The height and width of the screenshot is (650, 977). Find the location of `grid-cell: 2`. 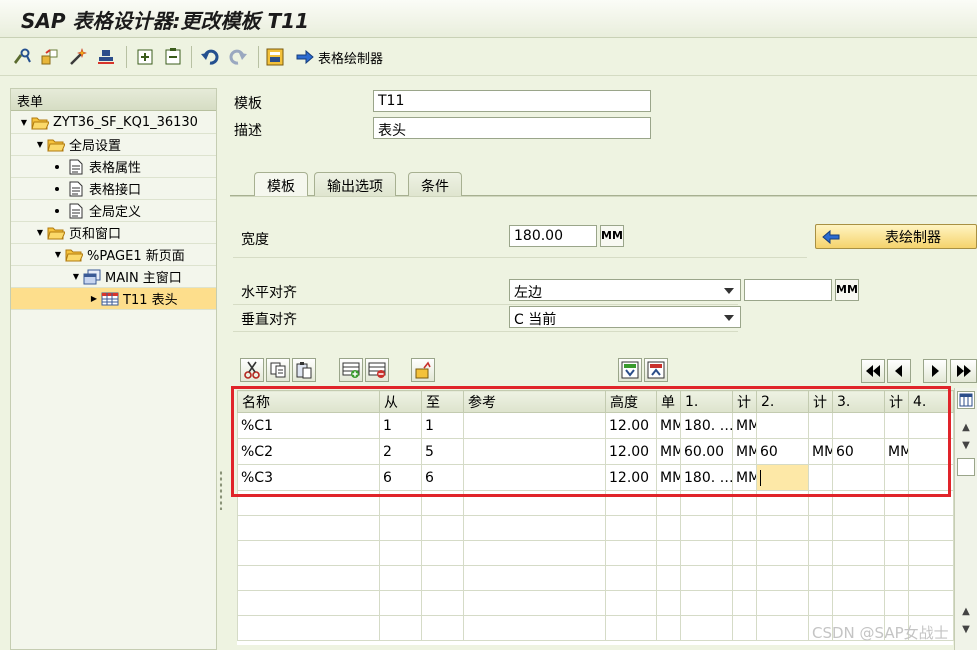

grid-cell: 2 is located at coordinates (400, 451).